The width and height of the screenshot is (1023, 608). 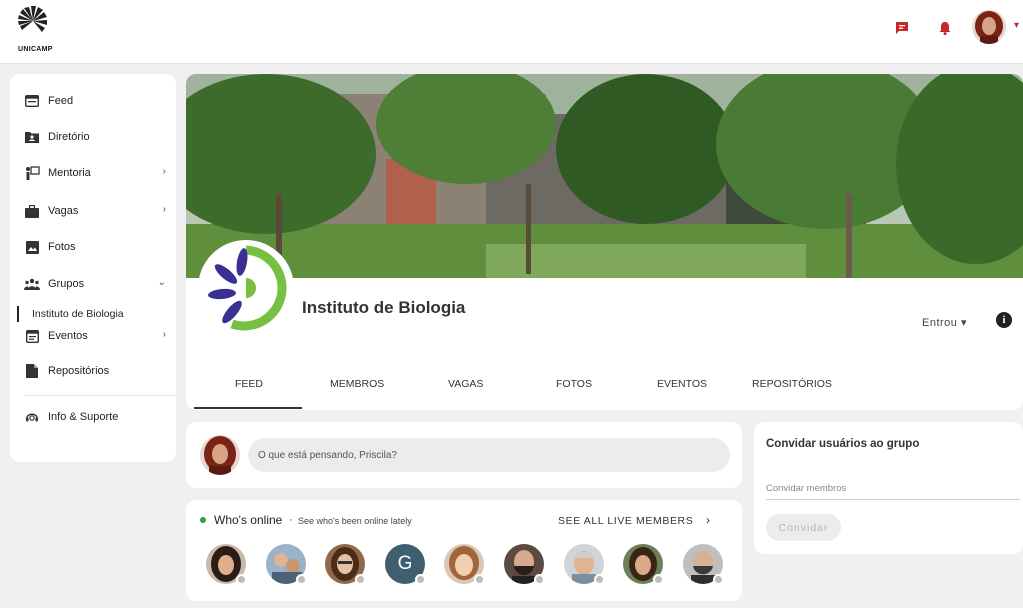 I want to click on tab-repositories: REPOSITÓRIOS, so click(x=792, y=384).